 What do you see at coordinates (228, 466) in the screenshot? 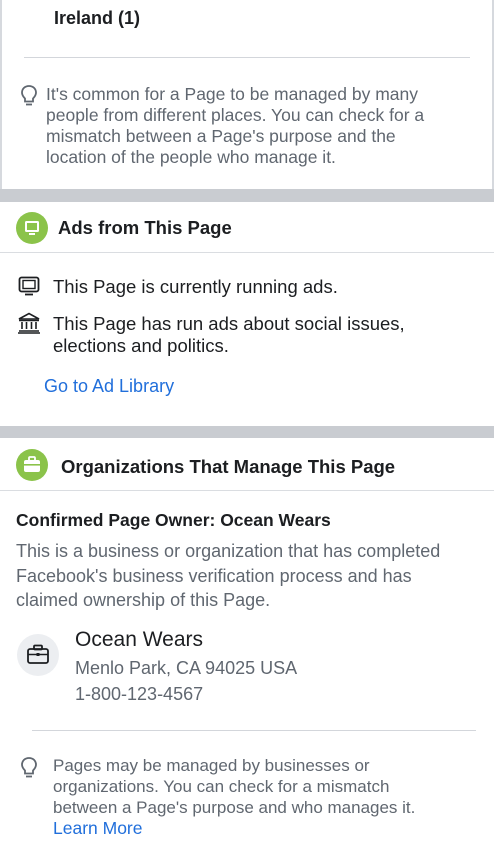
I see `section-title: Organizations That Manage This Page` at bounding box center [228, 466].